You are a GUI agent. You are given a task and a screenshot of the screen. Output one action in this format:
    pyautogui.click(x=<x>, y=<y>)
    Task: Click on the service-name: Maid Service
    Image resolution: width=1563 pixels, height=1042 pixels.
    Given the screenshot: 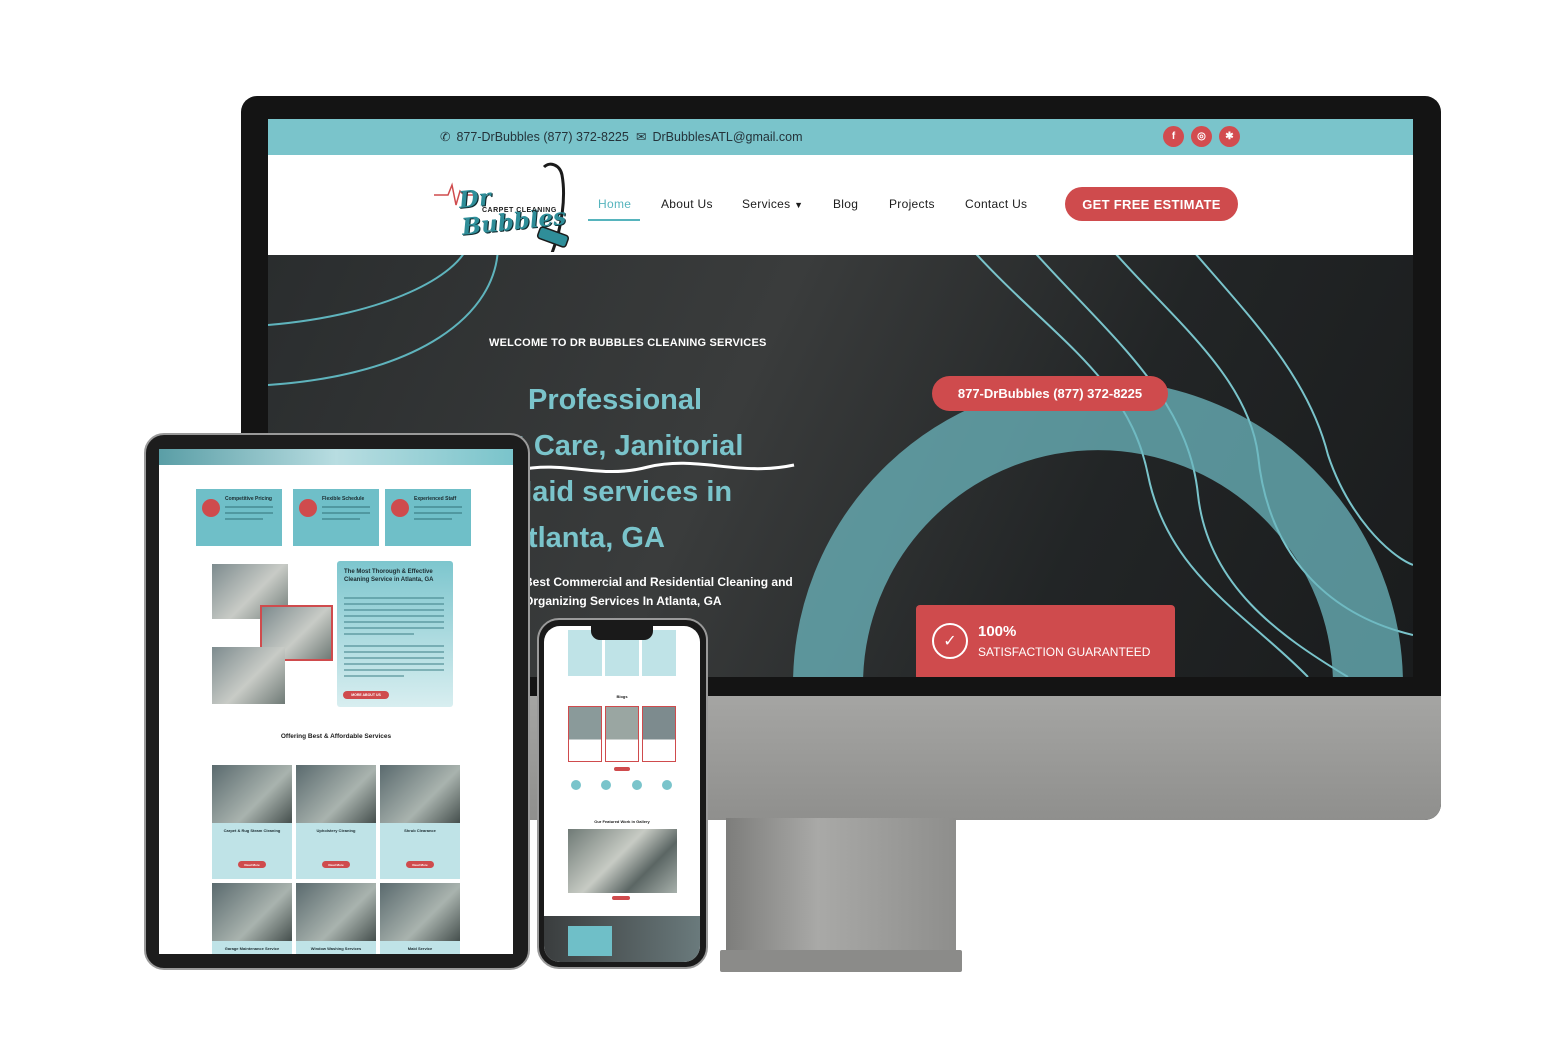 What is the action you would take?
    pyautogui.click(x=420, y=948)
    